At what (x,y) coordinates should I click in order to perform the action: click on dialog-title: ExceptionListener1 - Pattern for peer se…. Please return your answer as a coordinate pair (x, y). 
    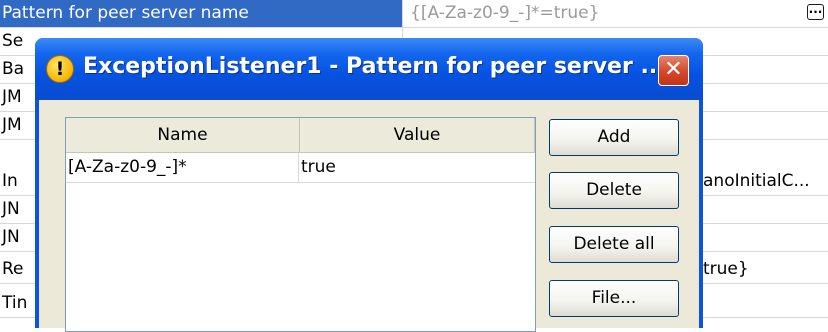
    Looking at the image, I should click on (374, 66).